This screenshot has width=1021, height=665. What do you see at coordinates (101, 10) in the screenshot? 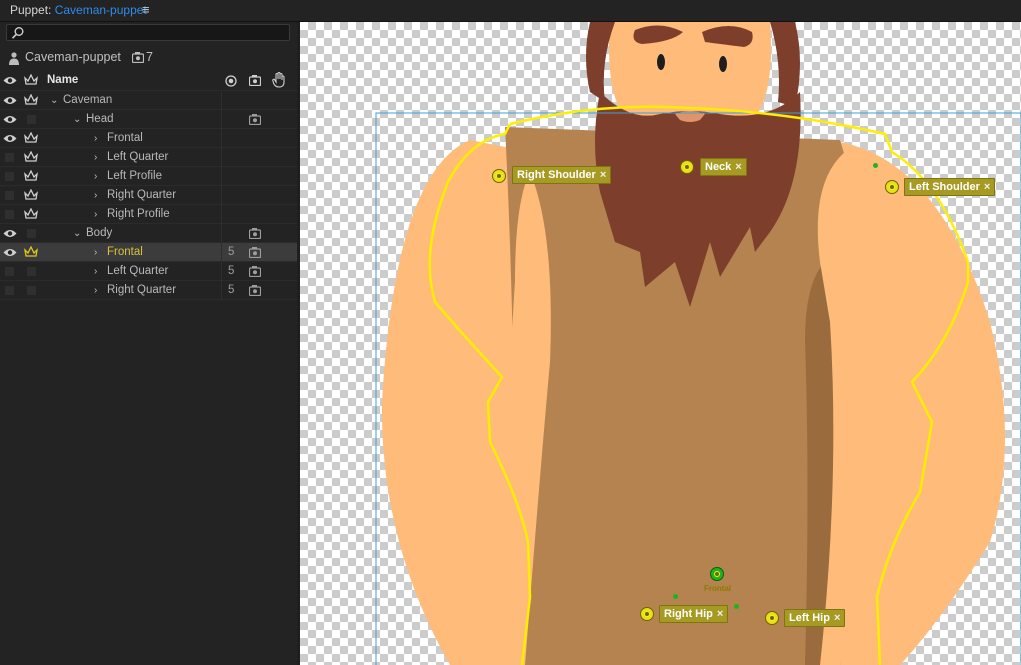
I see `document-name: Caveman-puppet` at bounding box center [101, 10].